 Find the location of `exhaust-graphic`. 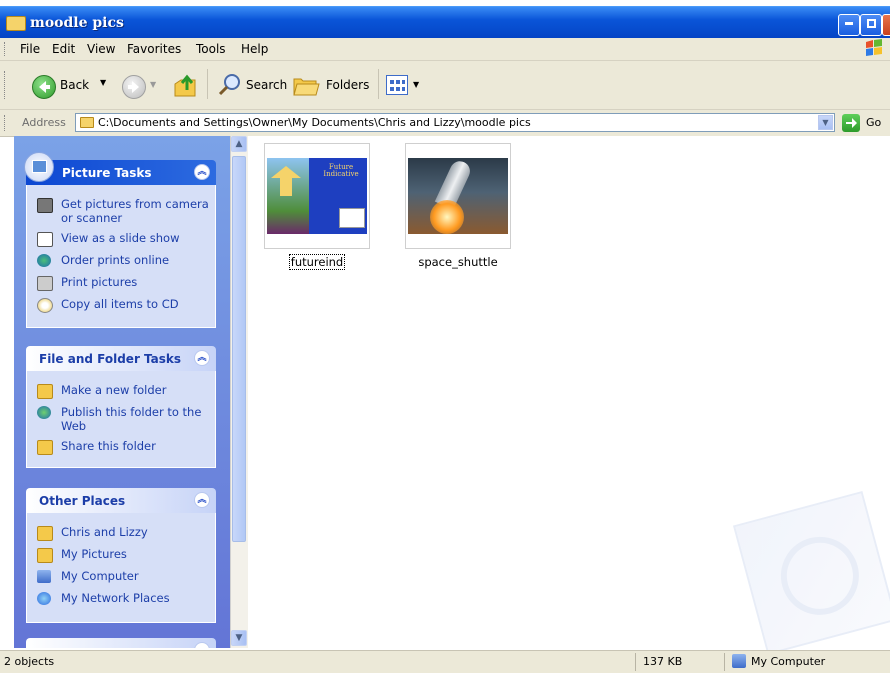

exhaust-graphic is located at coordinates (447, 217).